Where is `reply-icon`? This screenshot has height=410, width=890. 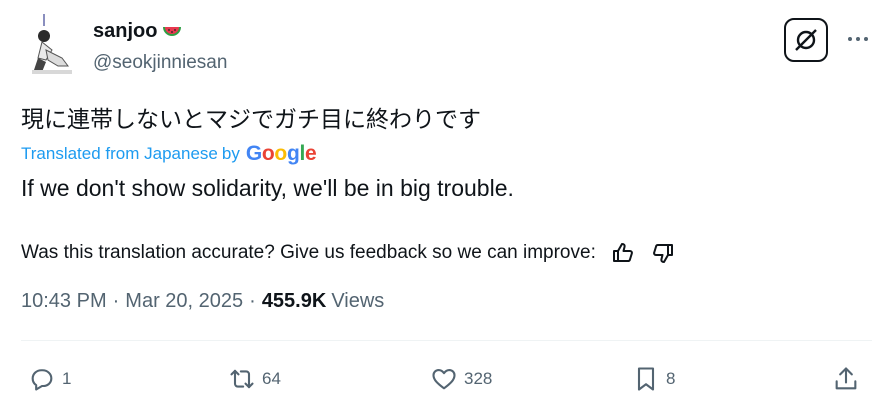 reply-icon is located at coordinates (42, 380).